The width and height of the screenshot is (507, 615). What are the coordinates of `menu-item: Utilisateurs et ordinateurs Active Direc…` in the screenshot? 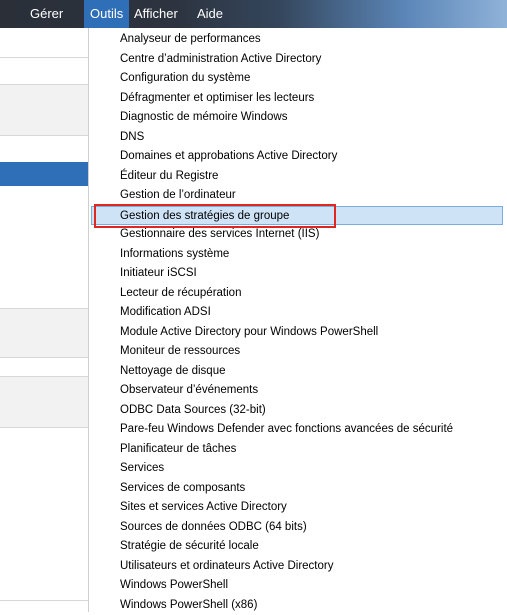 It's located at (298, 567).